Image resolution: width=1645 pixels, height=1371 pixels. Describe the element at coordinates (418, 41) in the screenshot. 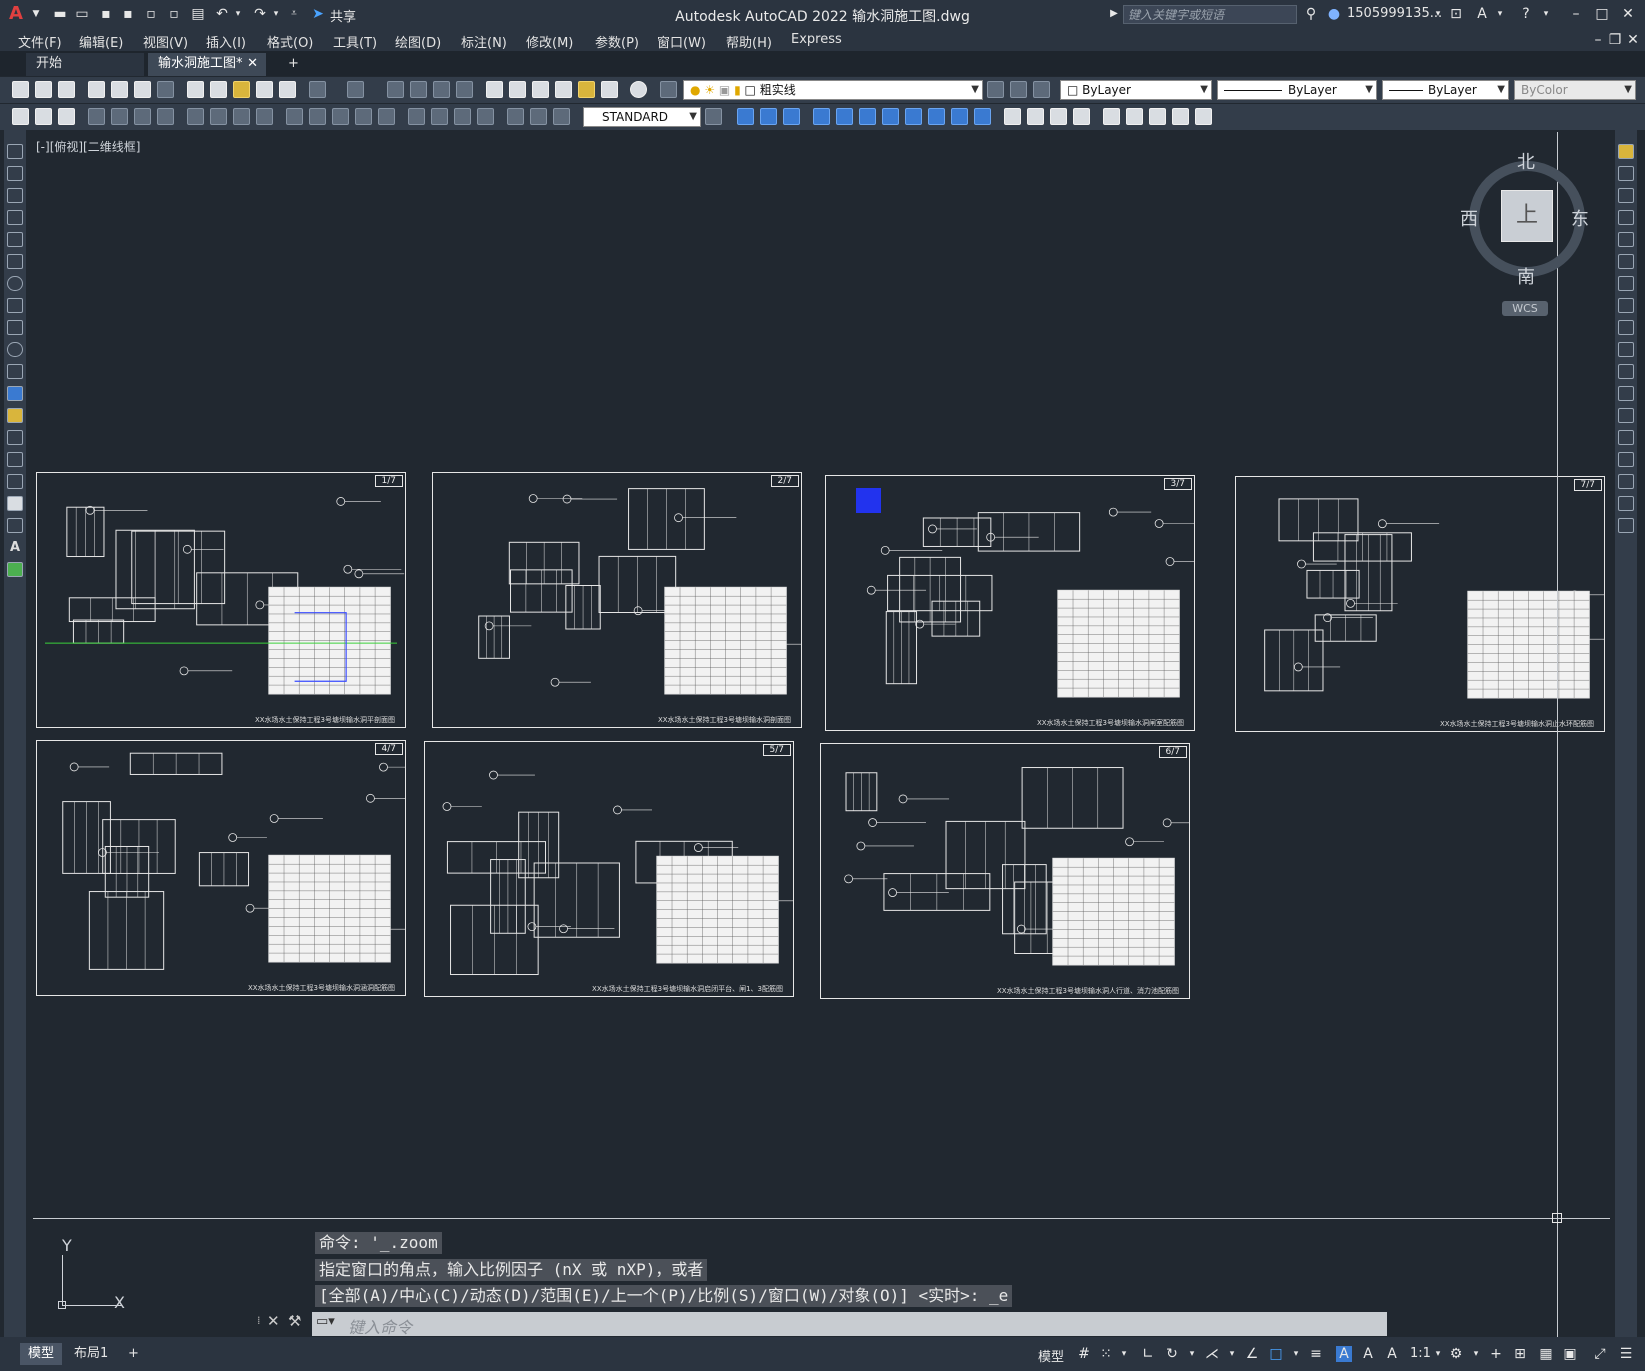

I see `menu-draw: 绘图(D)` at that location.